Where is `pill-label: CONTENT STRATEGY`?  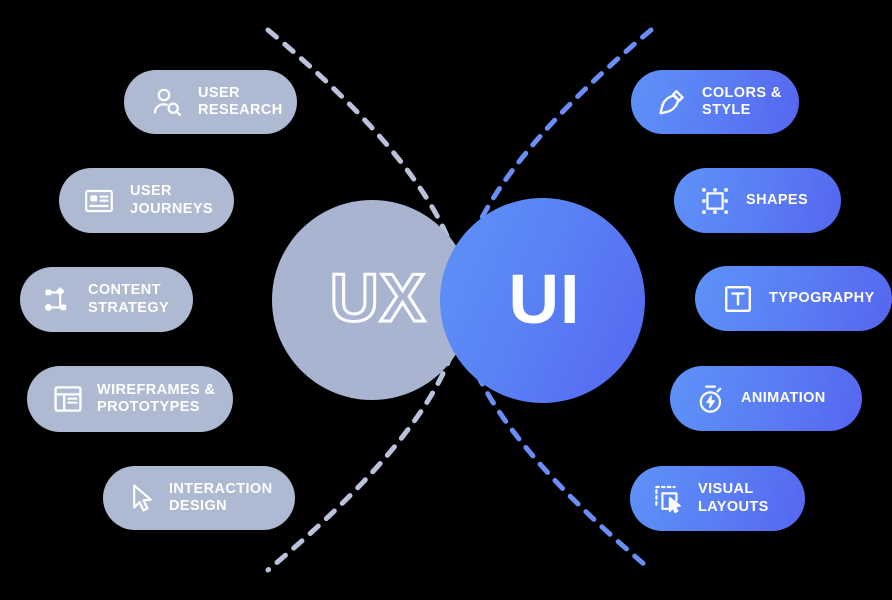 pill-label: CONTENT STRATEGY is located at coordinates (129, 299).